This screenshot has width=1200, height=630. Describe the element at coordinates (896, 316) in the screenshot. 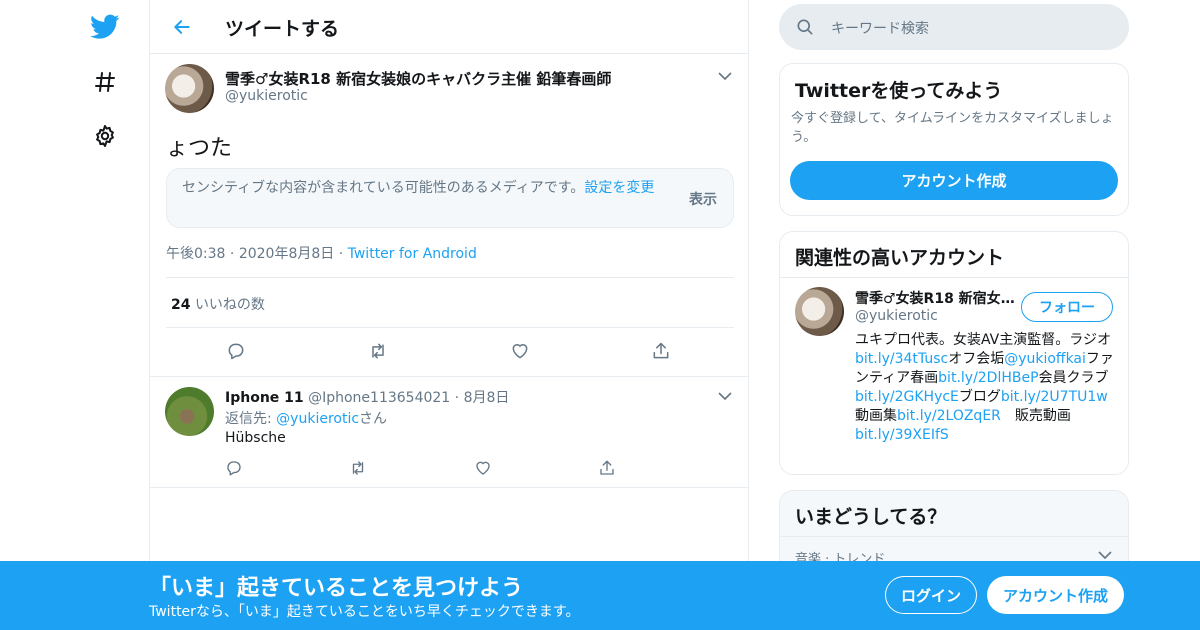

I see `related-handle: @yukierotic` at that location.